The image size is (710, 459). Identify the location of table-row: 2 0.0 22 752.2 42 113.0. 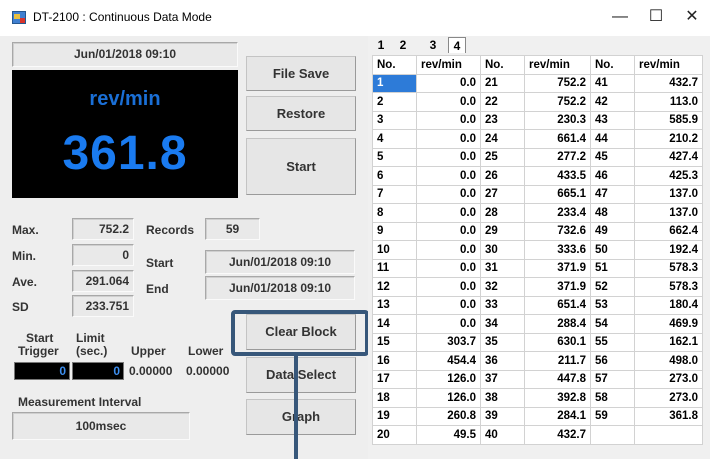
(537, 102).